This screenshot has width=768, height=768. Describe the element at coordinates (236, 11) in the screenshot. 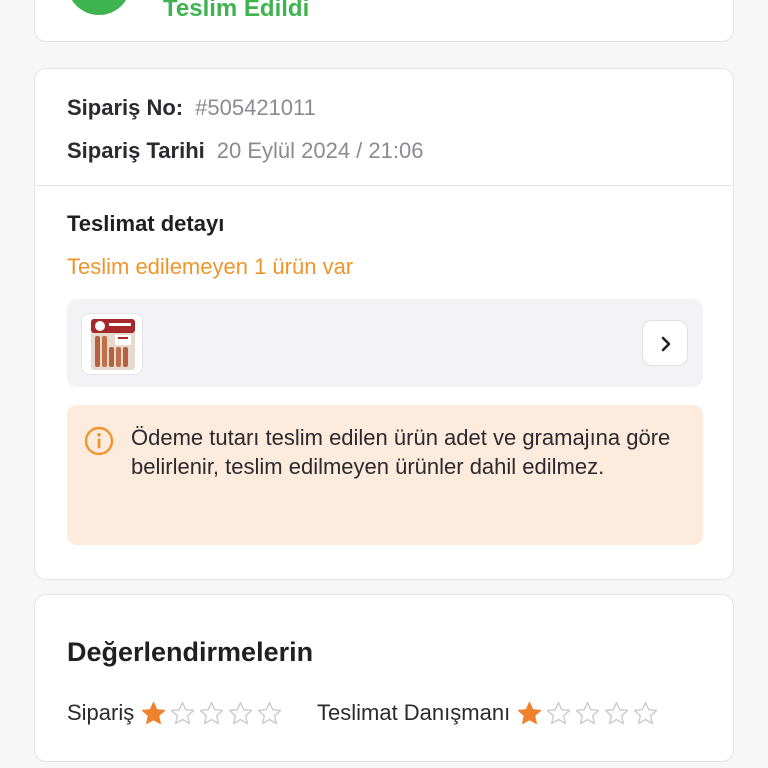

I see `status-label: Teslim Edildi` at that location.